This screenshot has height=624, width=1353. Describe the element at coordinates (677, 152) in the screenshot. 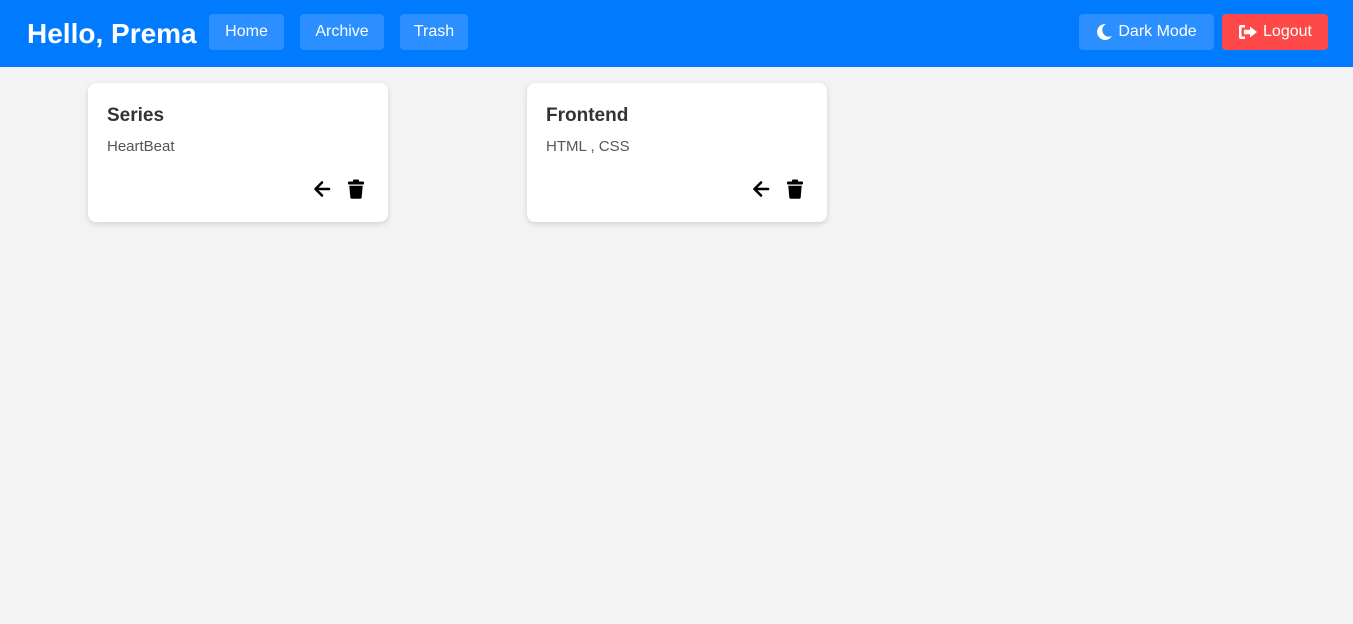

I see `note-card: Frontend HTML , CSS` at that location.